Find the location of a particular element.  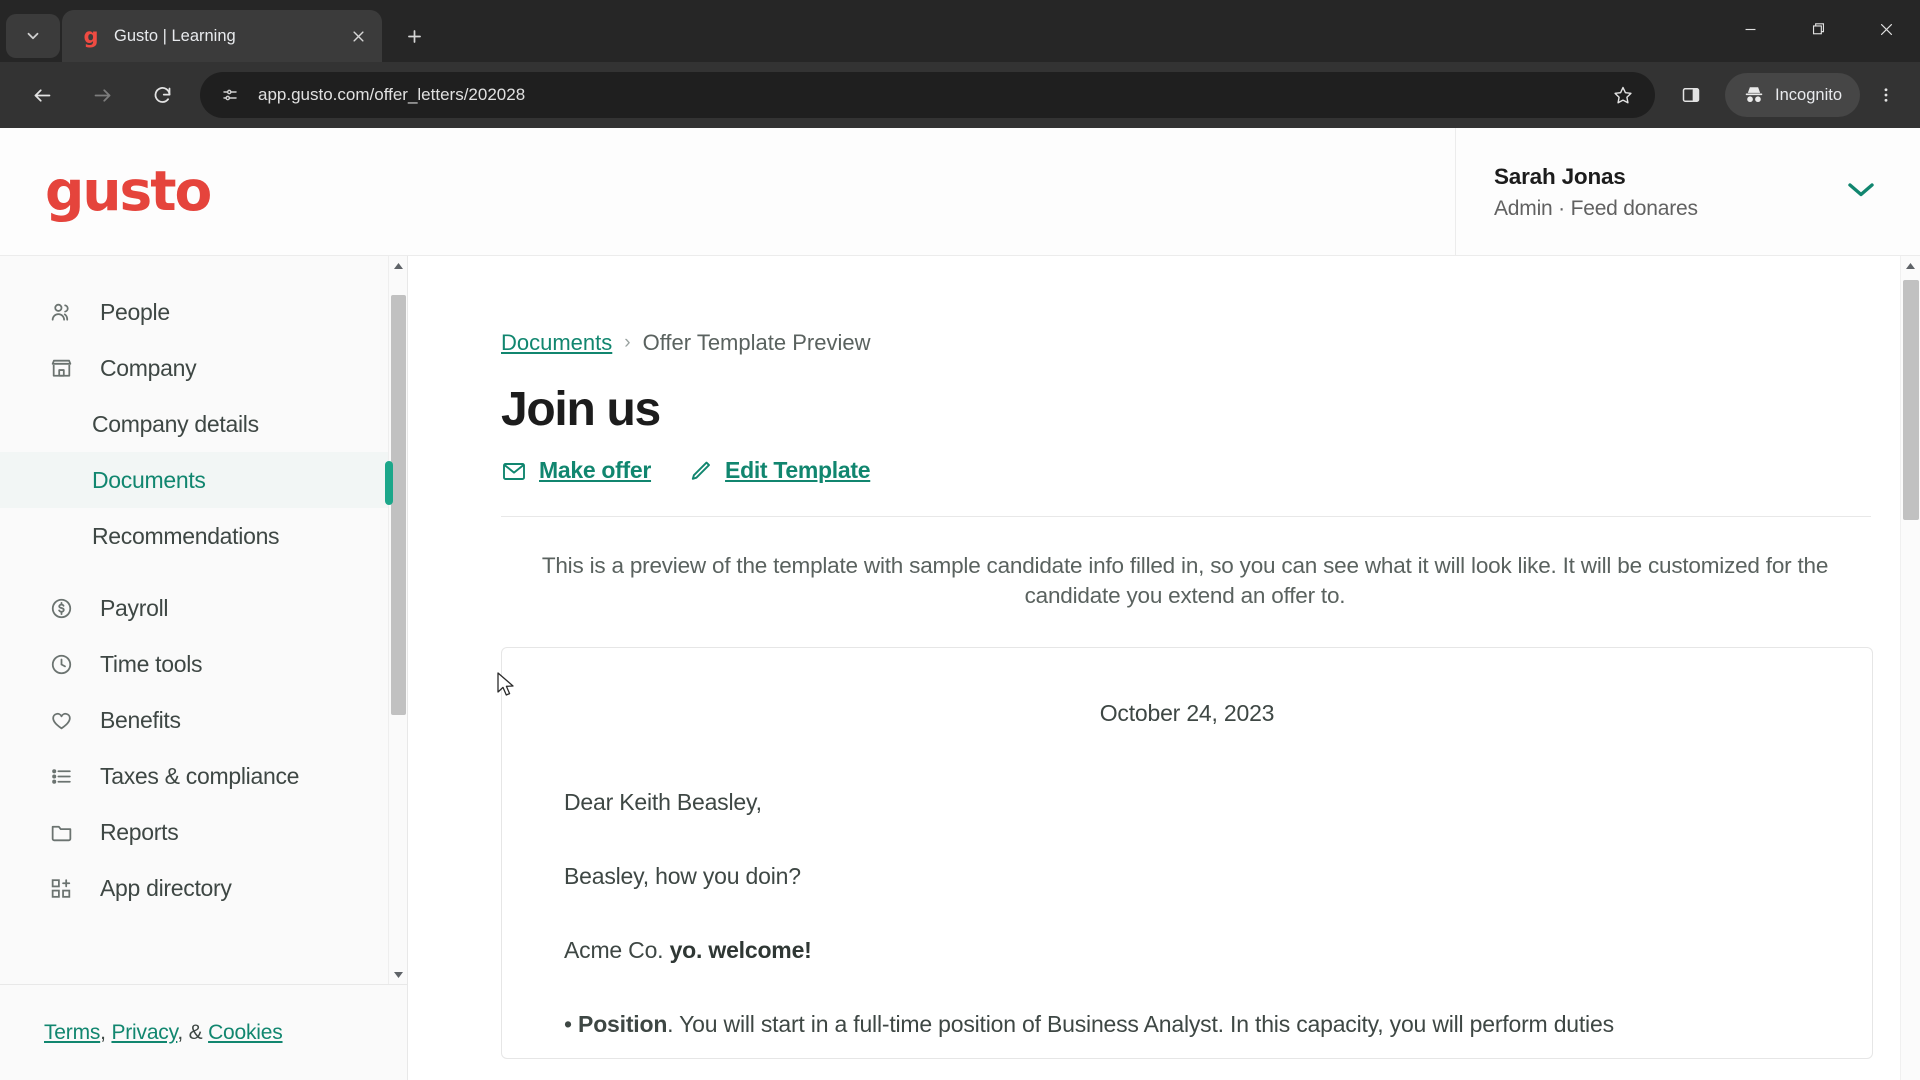

scrollbar-track is located at coordinates (398, 620).